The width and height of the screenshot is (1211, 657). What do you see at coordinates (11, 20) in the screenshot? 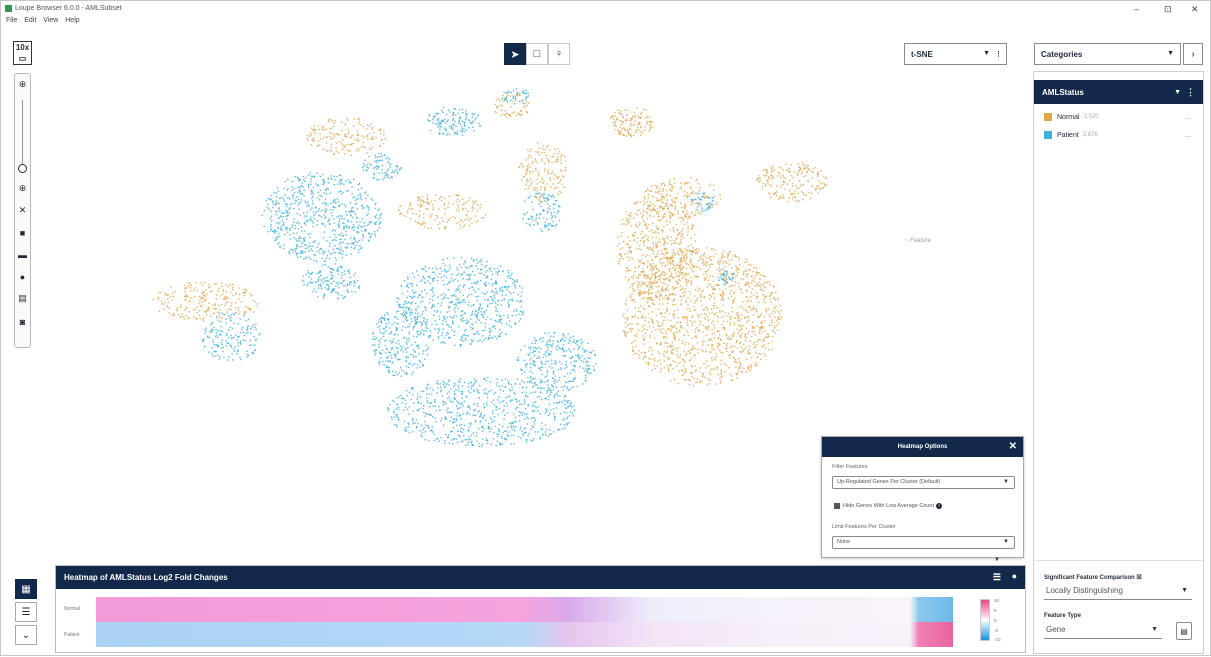
I see `menu-file: File` at bounding box center [11, 20].